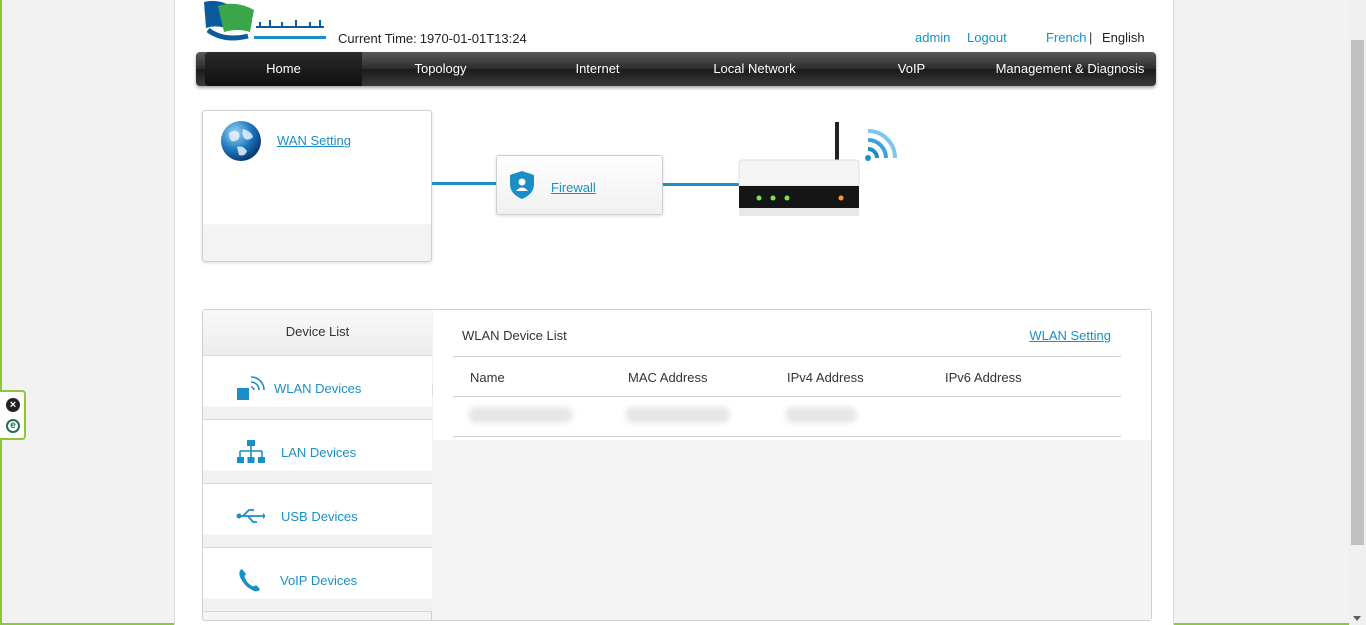 The image size is (1366, 625). I want to click on column-header-ipv4: IPv4 Address, so click(825, 377).